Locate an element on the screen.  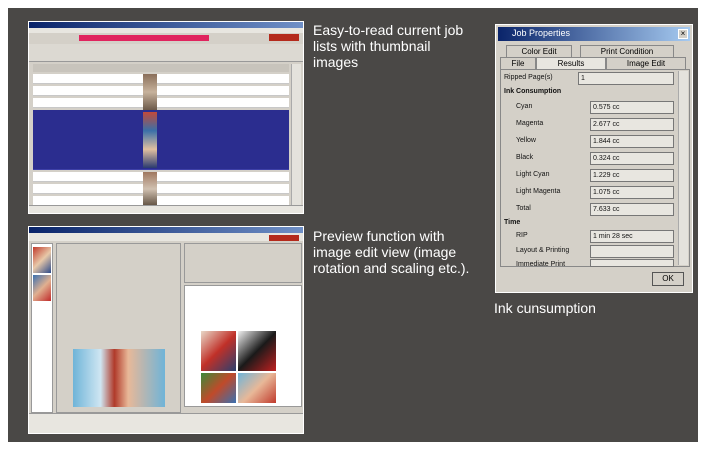
ink-value-total: 7.633 cc is located at coordinates (632, 209).